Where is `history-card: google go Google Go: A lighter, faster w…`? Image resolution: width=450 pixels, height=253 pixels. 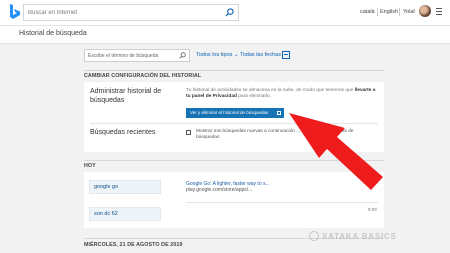
history-card: google go Google Go: A lighter, faster w… is located at coordinates (234, 200).